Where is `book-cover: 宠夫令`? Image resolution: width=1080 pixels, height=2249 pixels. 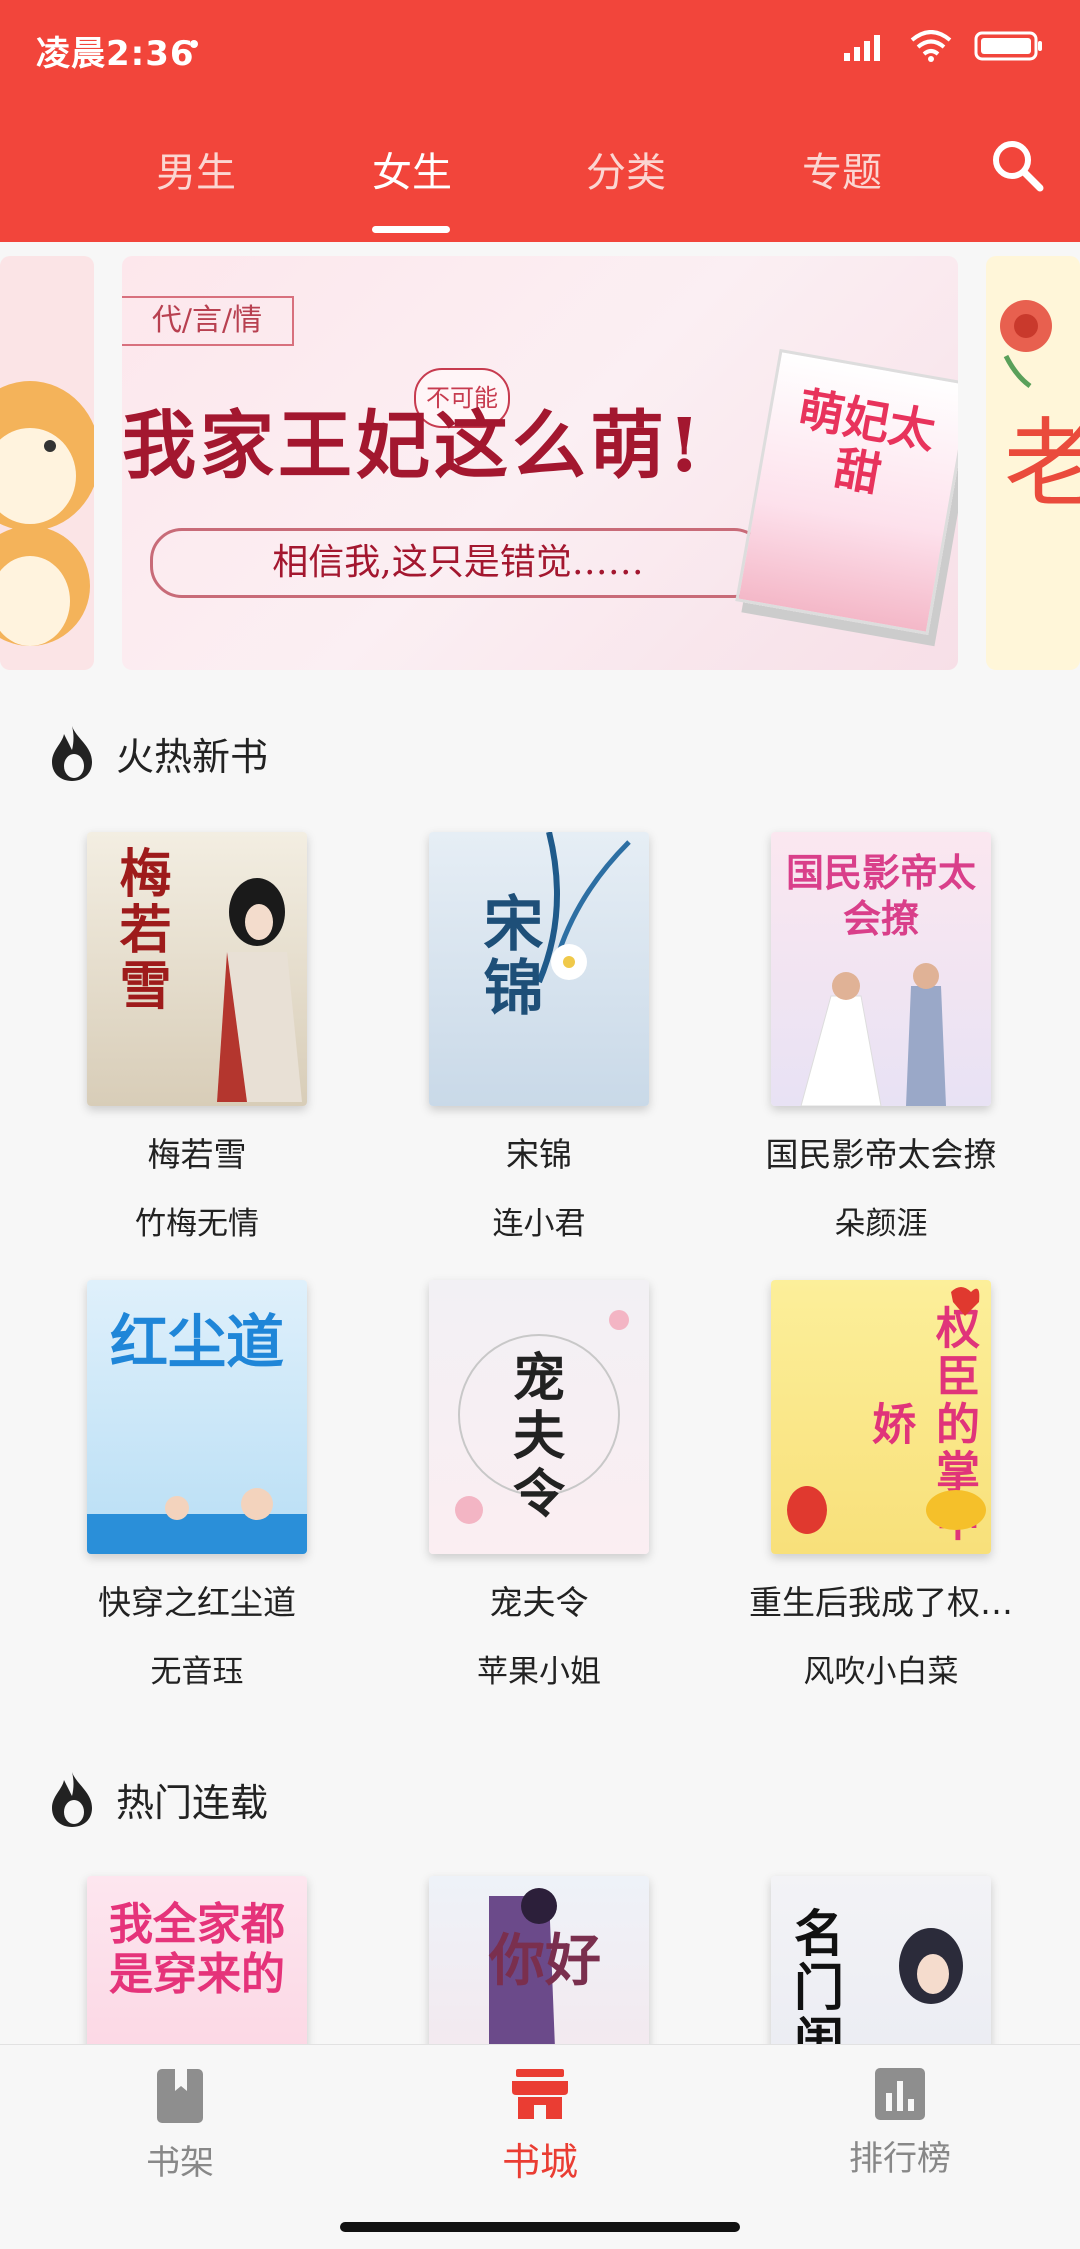
book-cover: 宠夫令 is located at coordinates (539, 1417).